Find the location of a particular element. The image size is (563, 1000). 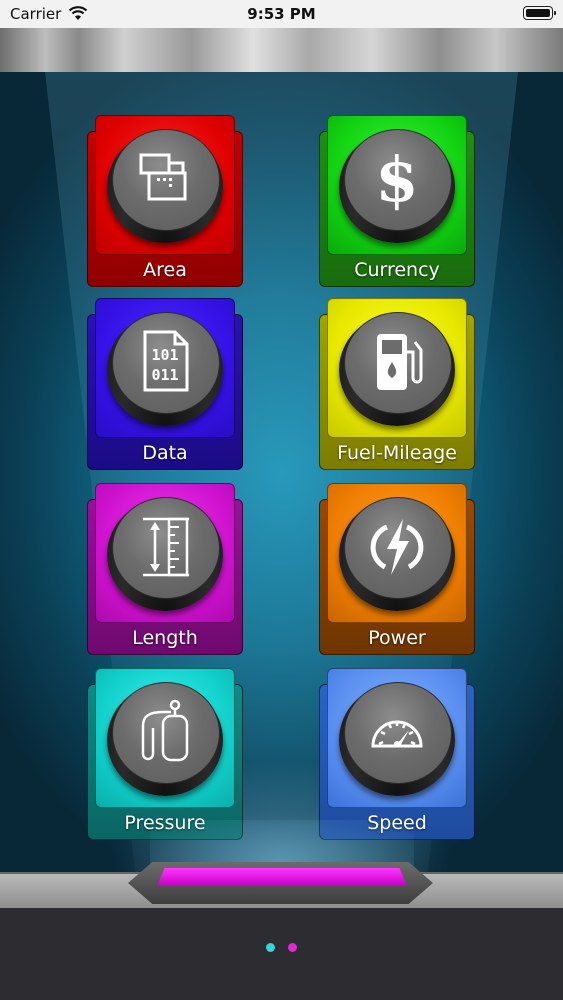

svg-text: 101 is located at coordinates (164, 355).